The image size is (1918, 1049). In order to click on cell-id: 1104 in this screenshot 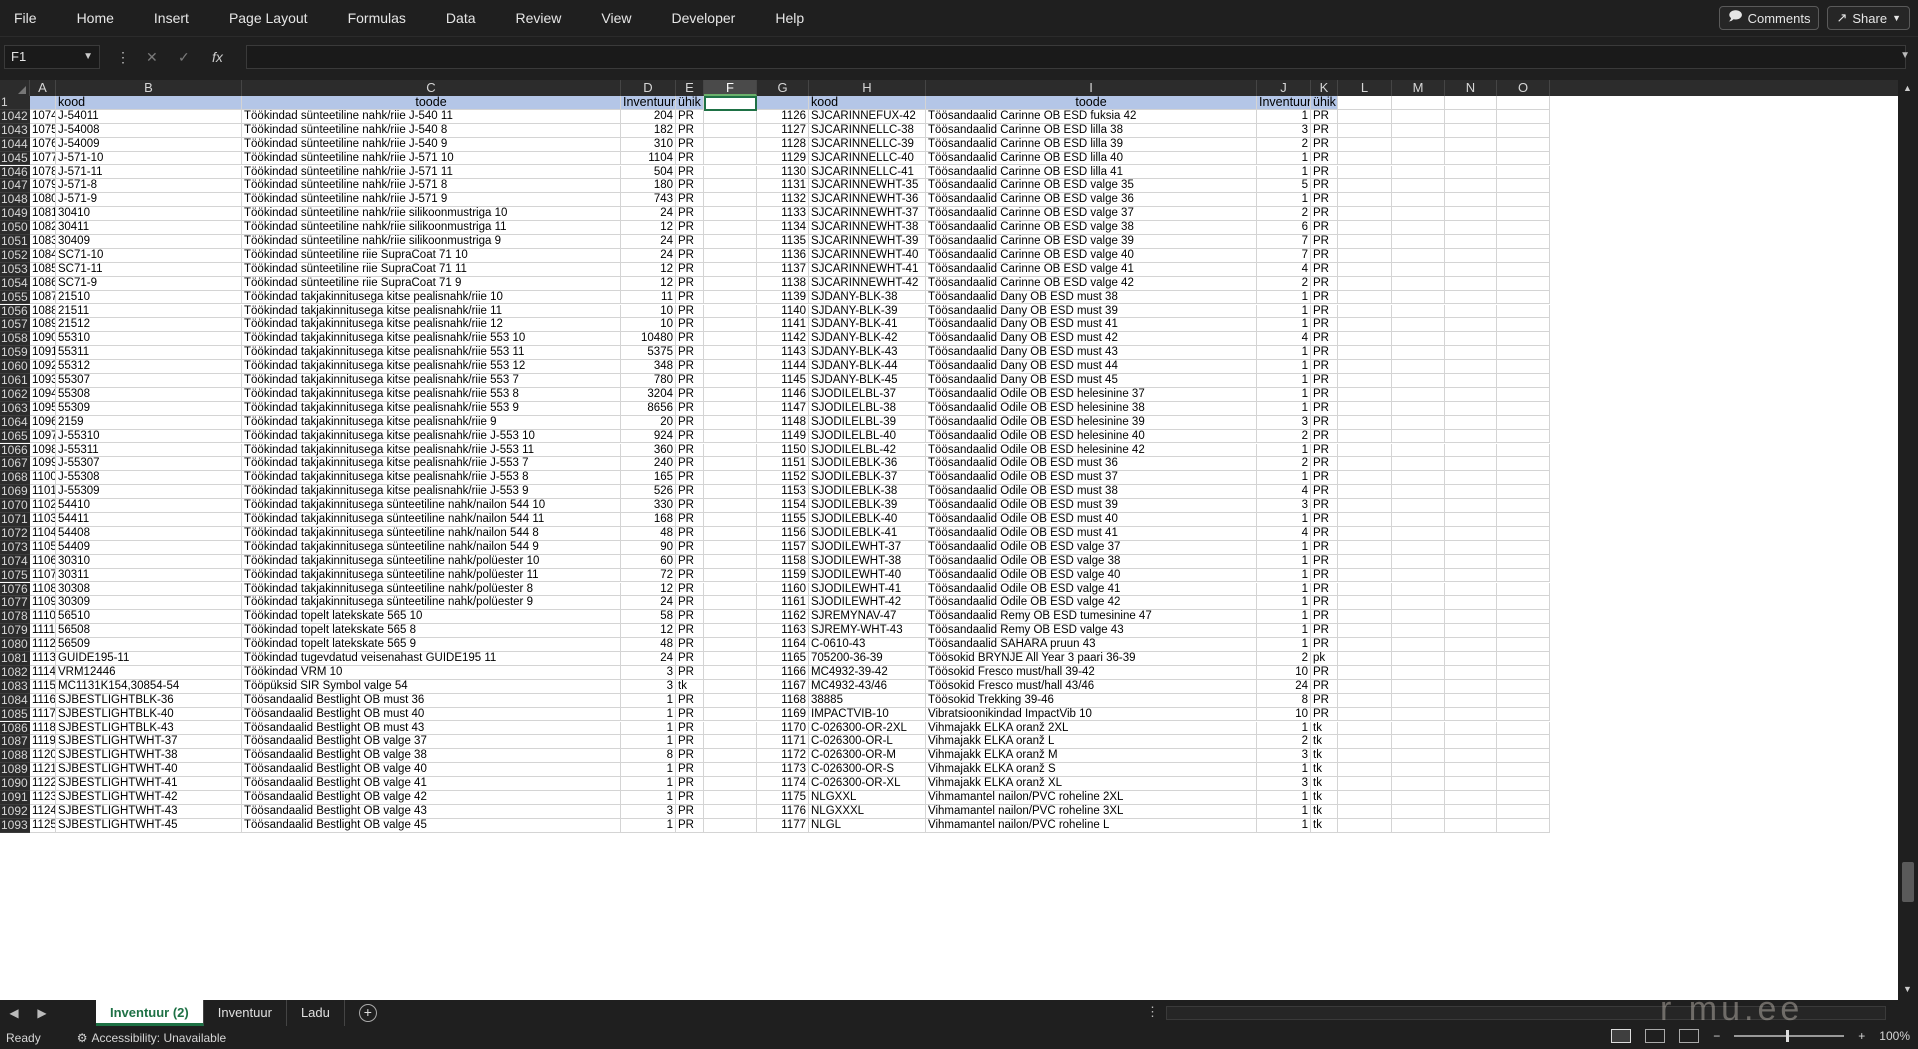, I will do `click(43, 533)`.